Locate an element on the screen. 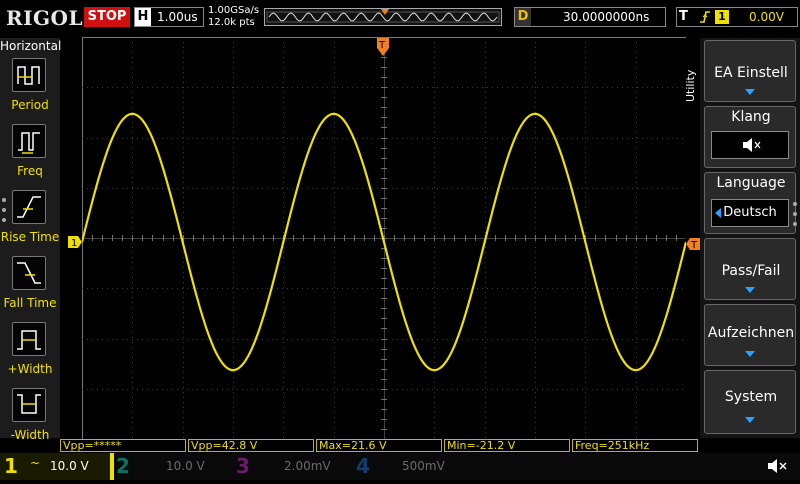  rigol-logo: RIGOL is located at coordinates (45, 18).